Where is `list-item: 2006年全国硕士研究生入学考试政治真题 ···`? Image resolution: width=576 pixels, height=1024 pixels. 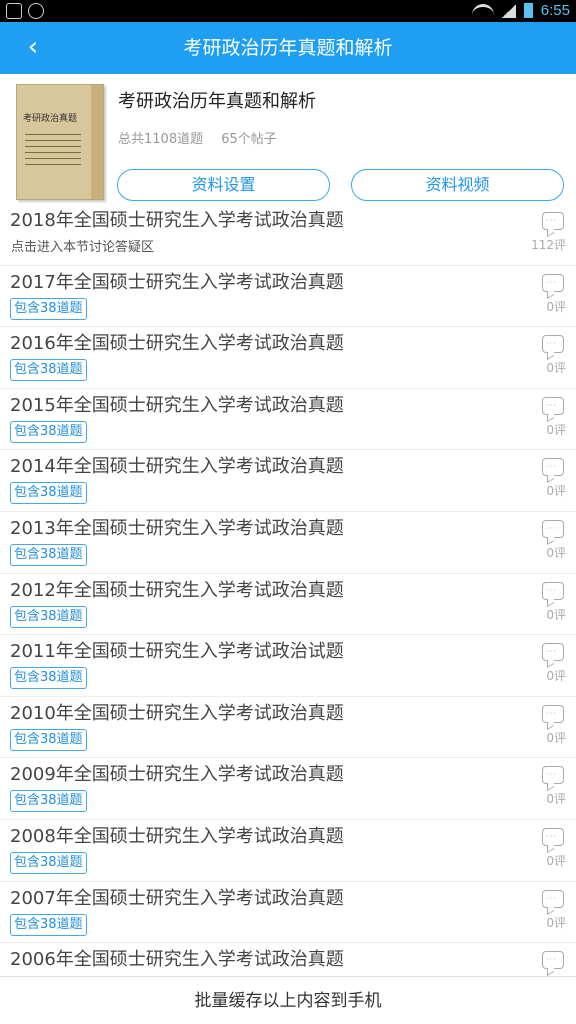
list-item: 2006年全国硕士研究生入学考试政治真题 ··· is located at coordinates (288, 959).